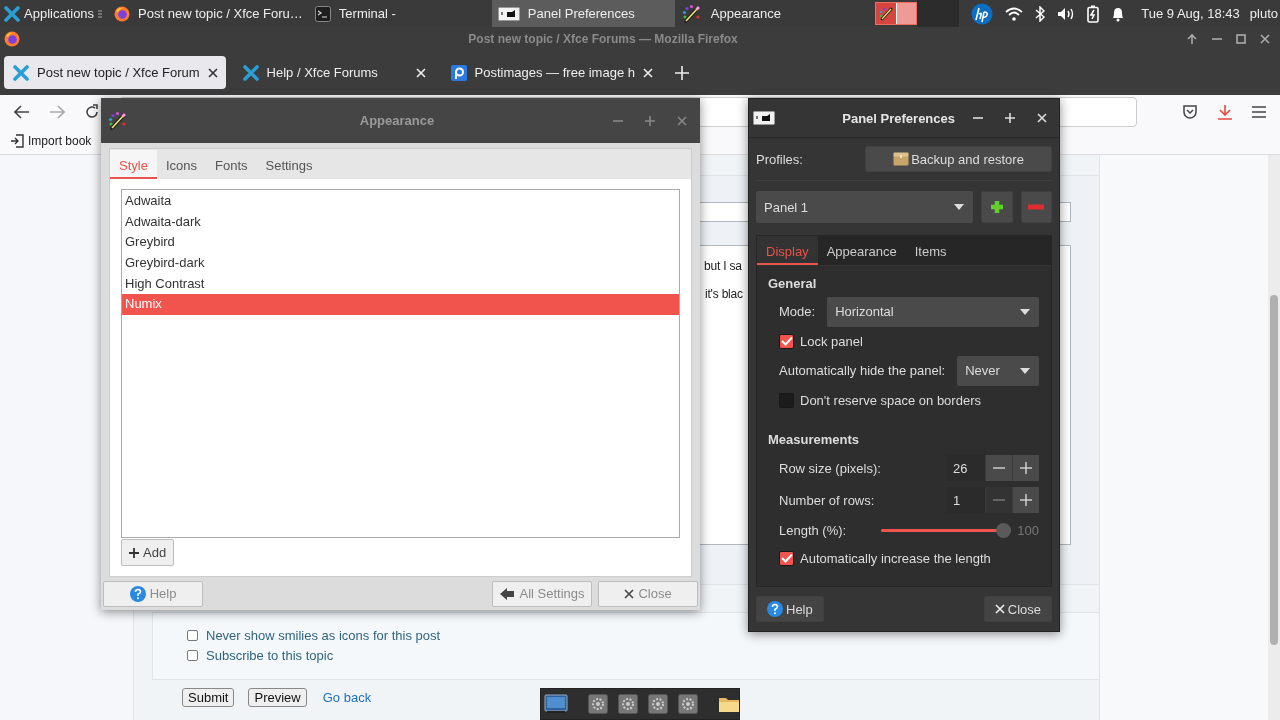 Image resolution: width=1280 pixels, height=720 pixels. Describe the element at coordinates (556, 704) in the screenshot. I see `desktop-icon` at that location.